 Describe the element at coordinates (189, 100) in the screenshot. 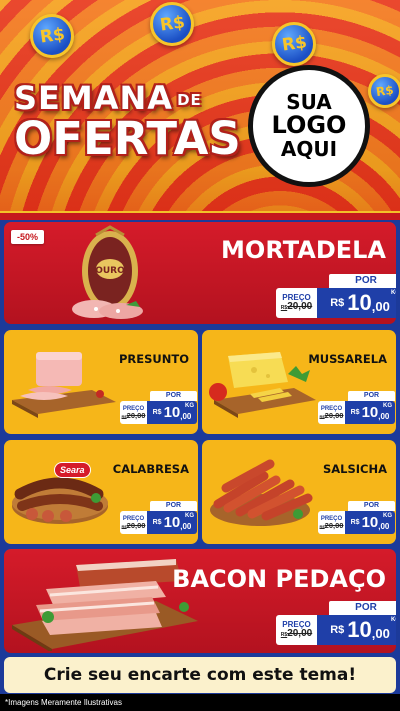

I see `title-de: DE` at that location.